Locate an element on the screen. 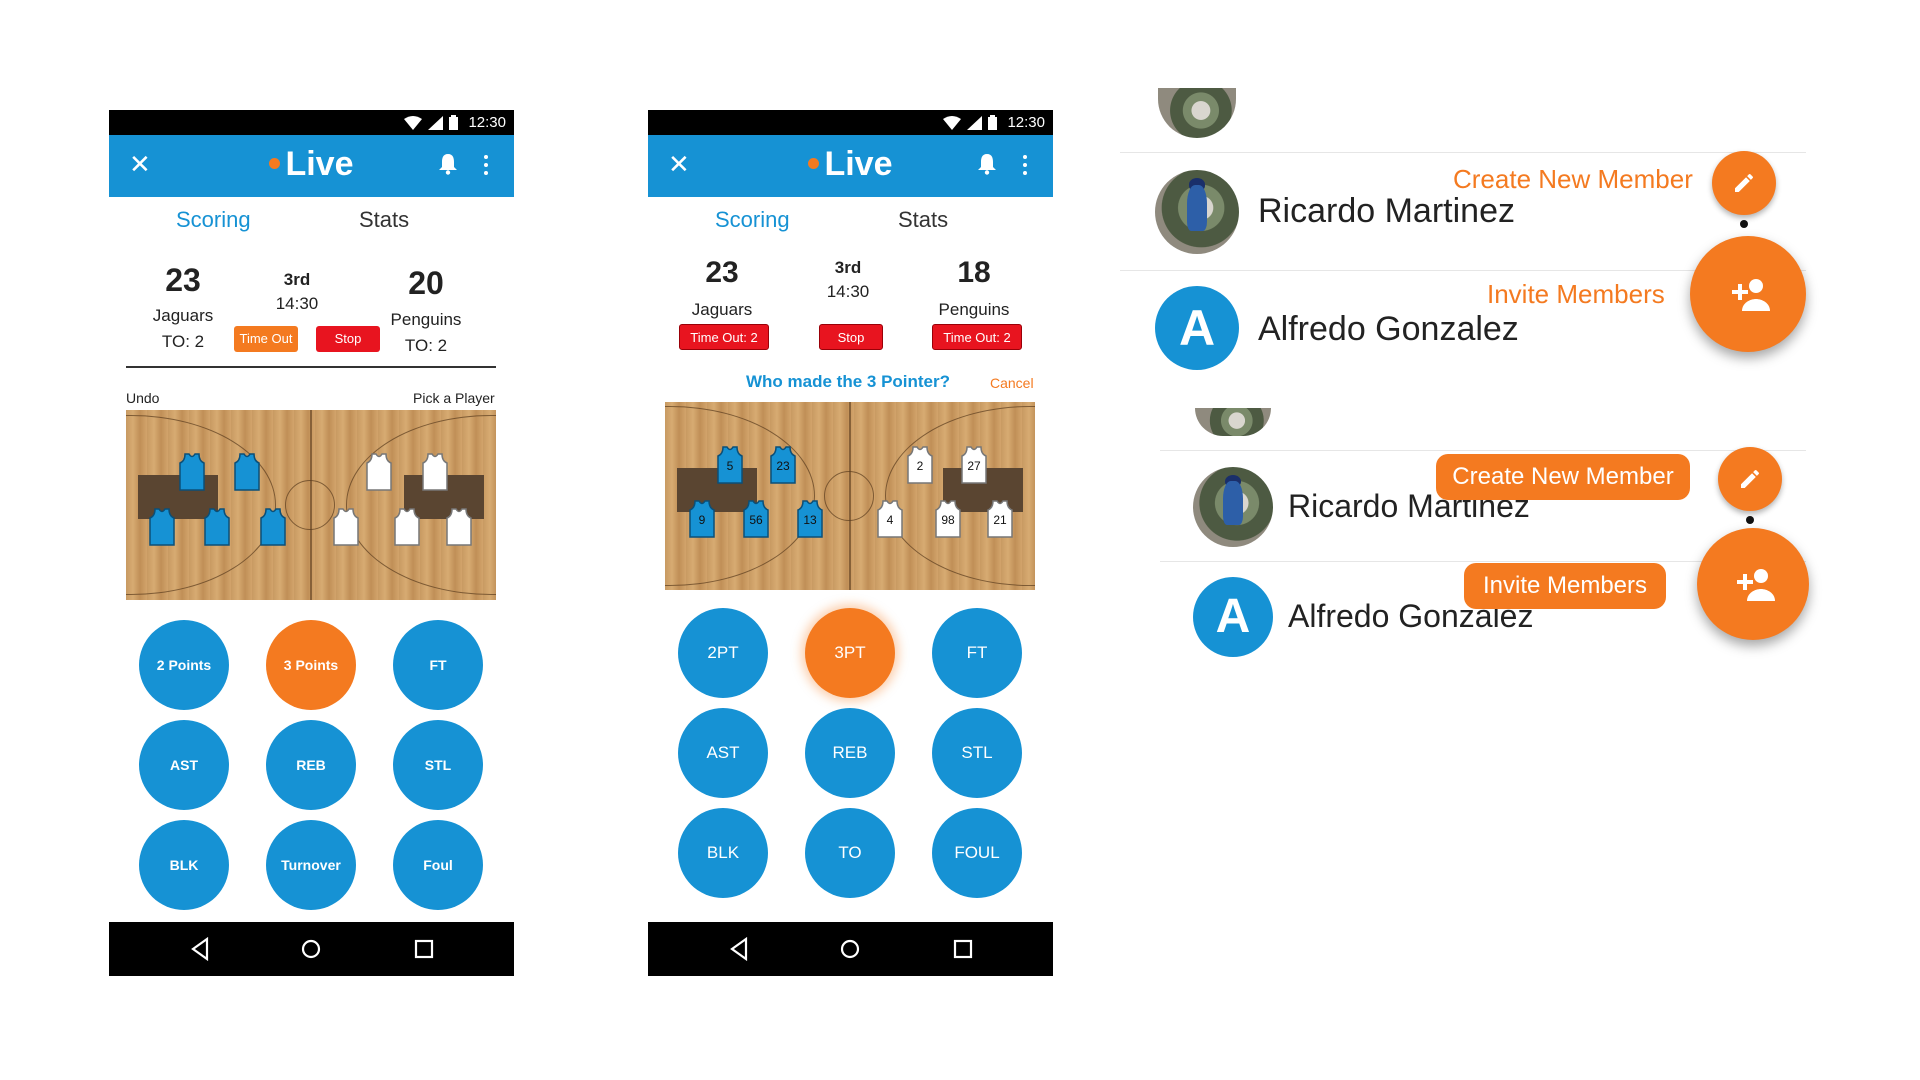 This screenshot has height=1080, width=1920. away-score: 20 is located at coordinates (426, 283).